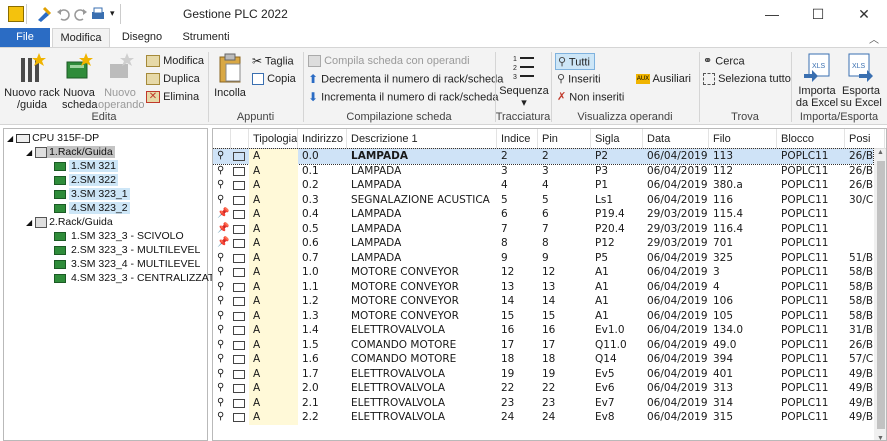 Image resolution: width=887 pixels, height=441 pixels. Describe the element at coordinates (128, 264) in the screenshot. I see `tree-node-module: 3.SM 323_4 - MULTILEVEL` at that location.